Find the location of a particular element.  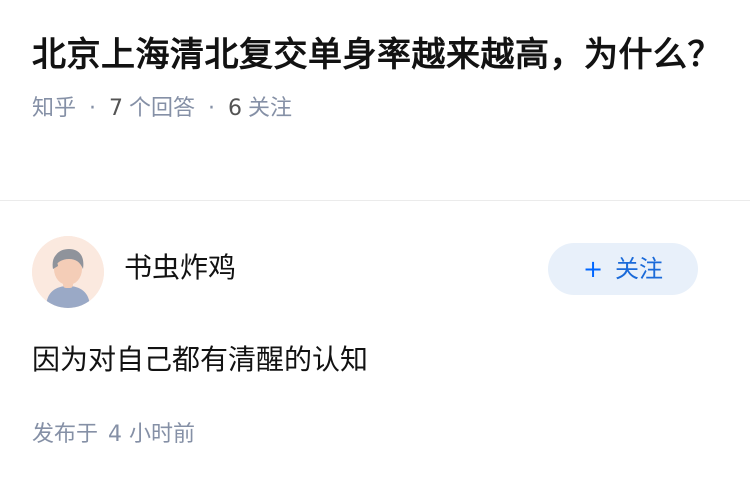

follower-count: 6 is located at coordinates (235, 108).